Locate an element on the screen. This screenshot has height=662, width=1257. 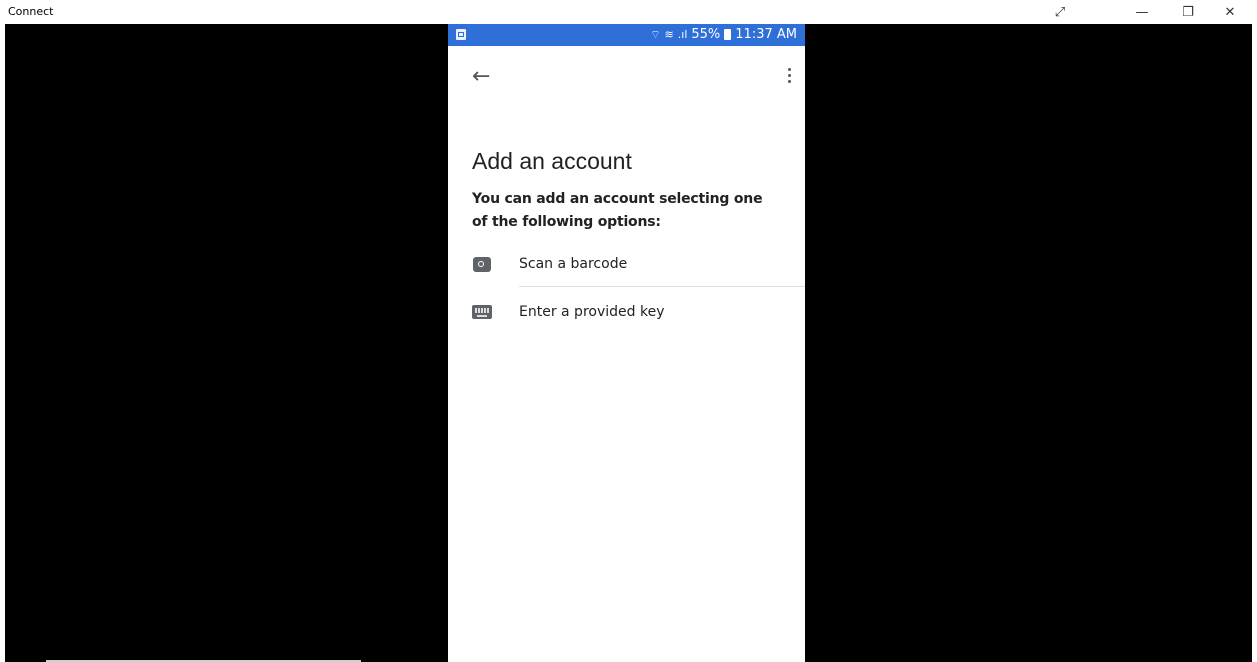
minimize-button: — is located at coordinates (1142, 12).